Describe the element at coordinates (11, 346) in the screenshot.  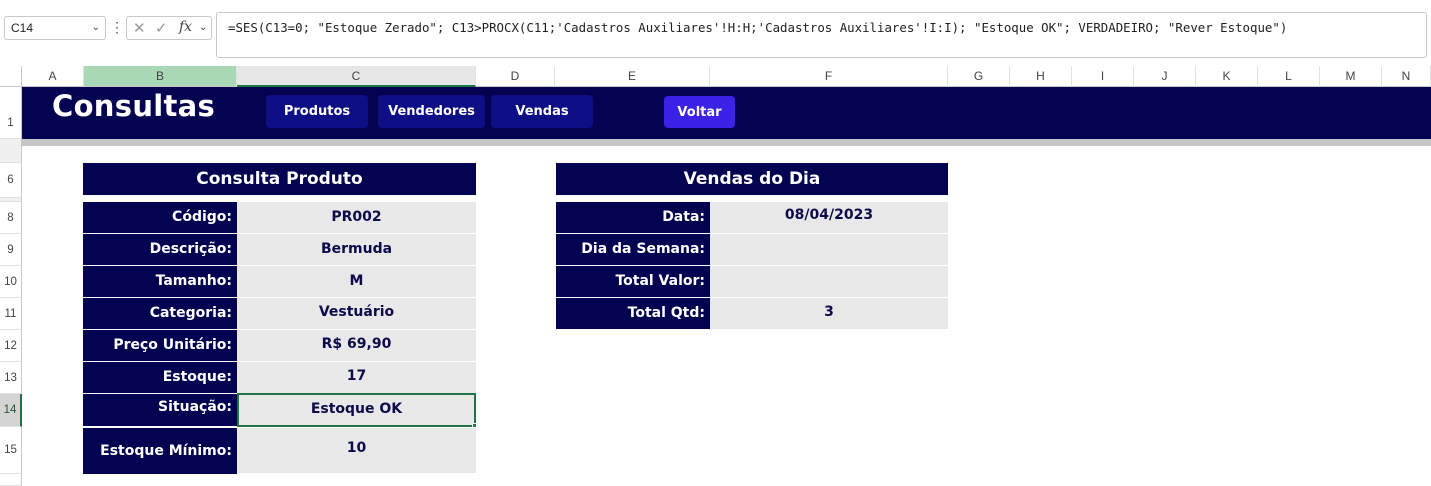
I see `row-header-12: 12` at that location.